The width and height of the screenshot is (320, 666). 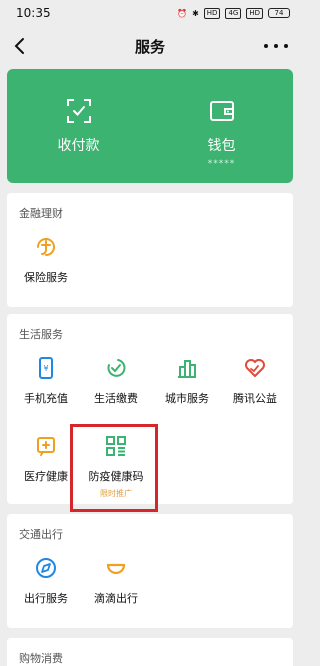 What do you see at coordinates (46, 568) in the screenshot?
I see `travel-icon` at bounding box center [46, 568].